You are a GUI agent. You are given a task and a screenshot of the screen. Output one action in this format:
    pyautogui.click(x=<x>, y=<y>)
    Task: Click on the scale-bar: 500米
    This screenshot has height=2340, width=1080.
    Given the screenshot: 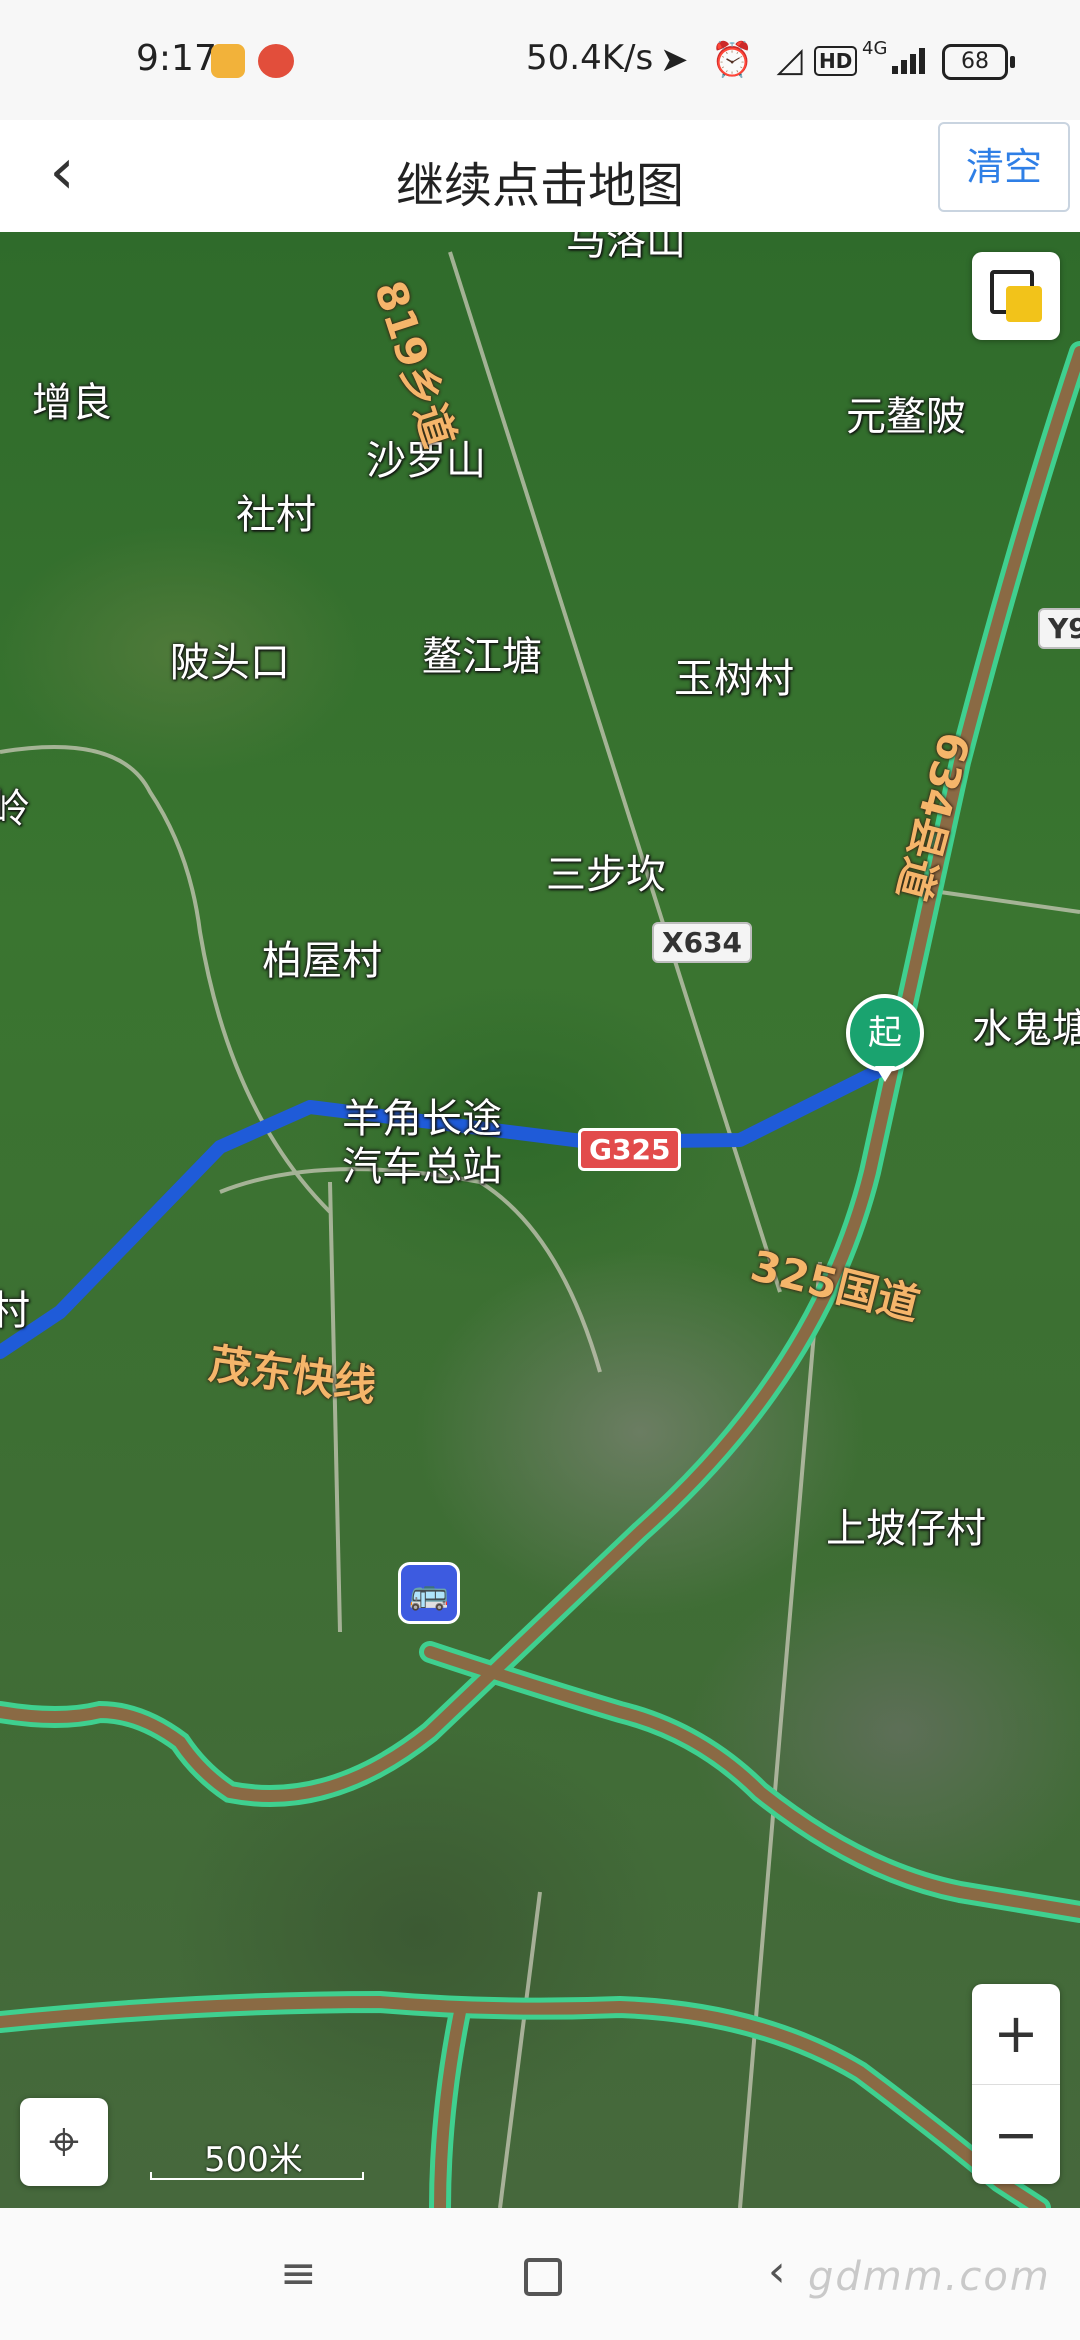 What is the action you would take?
    pyautogui.click(x=257, y=2156)
    